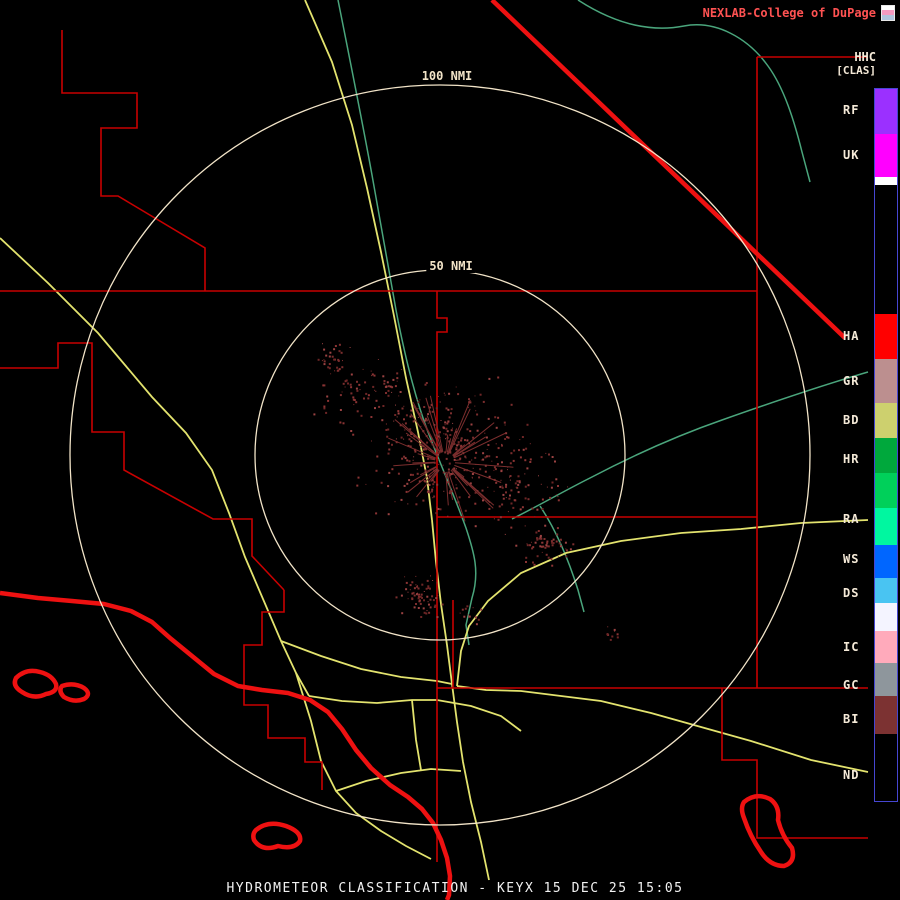 The width and height of the screenshot is (900, 900). I want to click on legend-label-bd: BD, so click(851, 420).